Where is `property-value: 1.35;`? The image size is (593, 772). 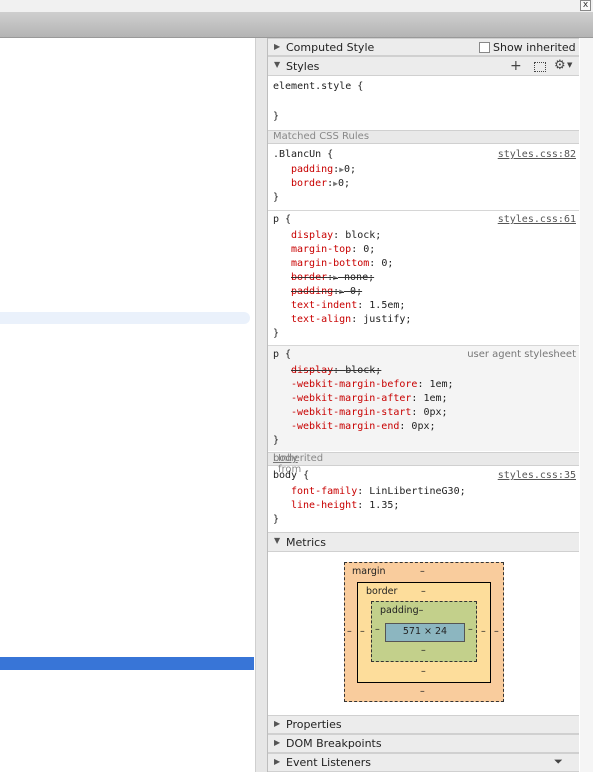 property-value: 1.35; is located at coordinates (384, 505).